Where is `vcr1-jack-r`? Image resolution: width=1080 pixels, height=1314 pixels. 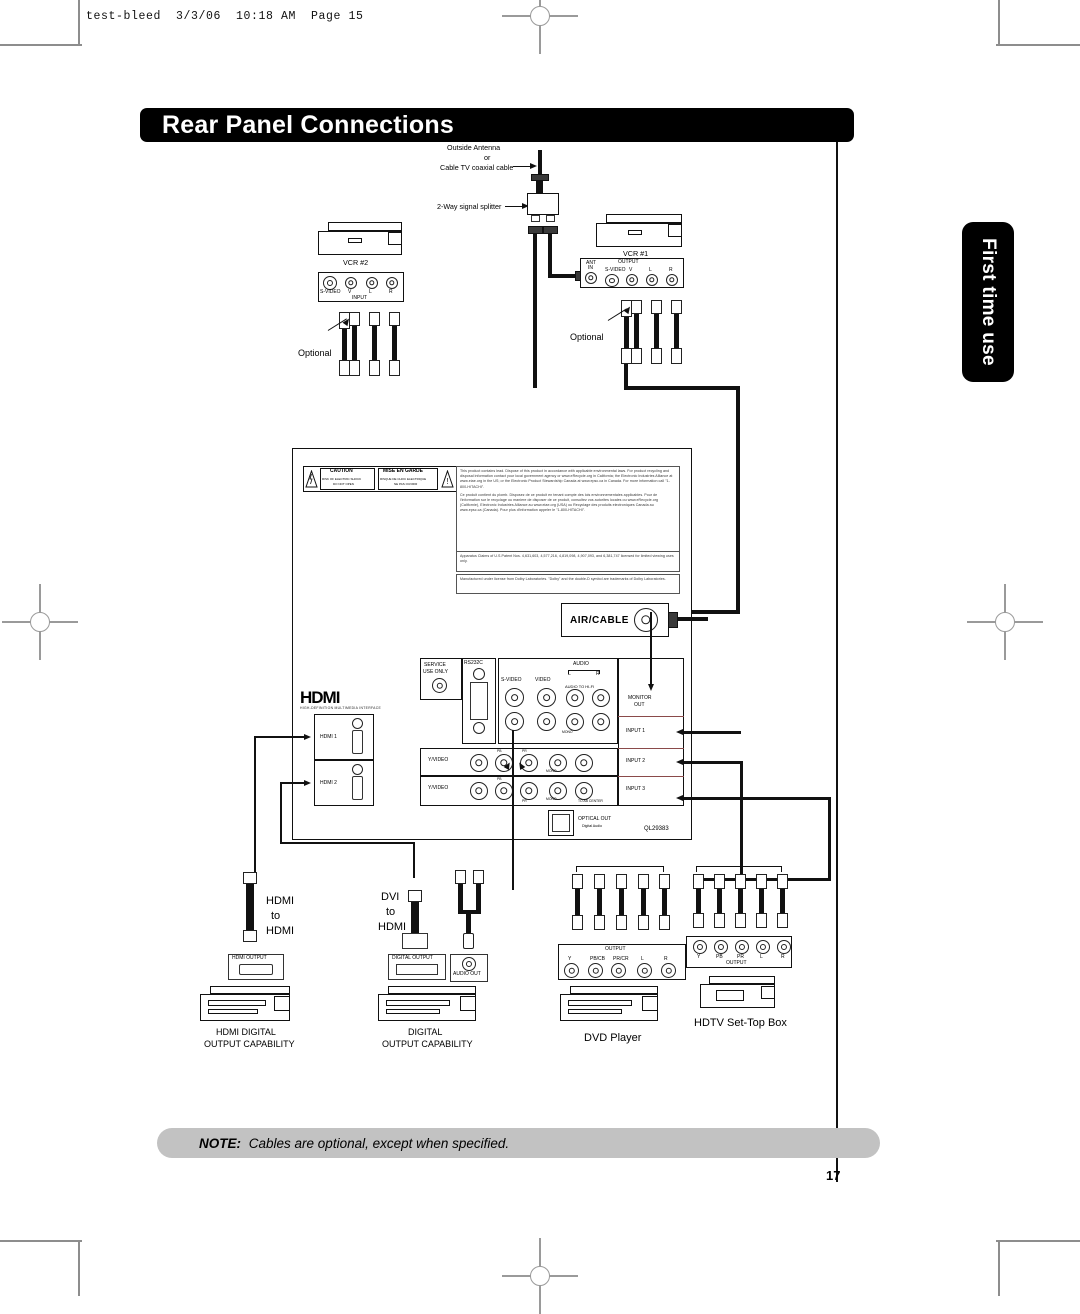 vcr1-jack-r is located at coordinates (672, 280).